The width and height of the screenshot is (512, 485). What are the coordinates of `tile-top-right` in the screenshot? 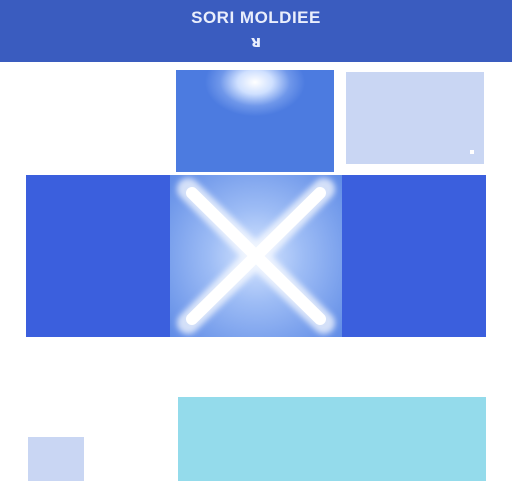 It's located at (415, 118).